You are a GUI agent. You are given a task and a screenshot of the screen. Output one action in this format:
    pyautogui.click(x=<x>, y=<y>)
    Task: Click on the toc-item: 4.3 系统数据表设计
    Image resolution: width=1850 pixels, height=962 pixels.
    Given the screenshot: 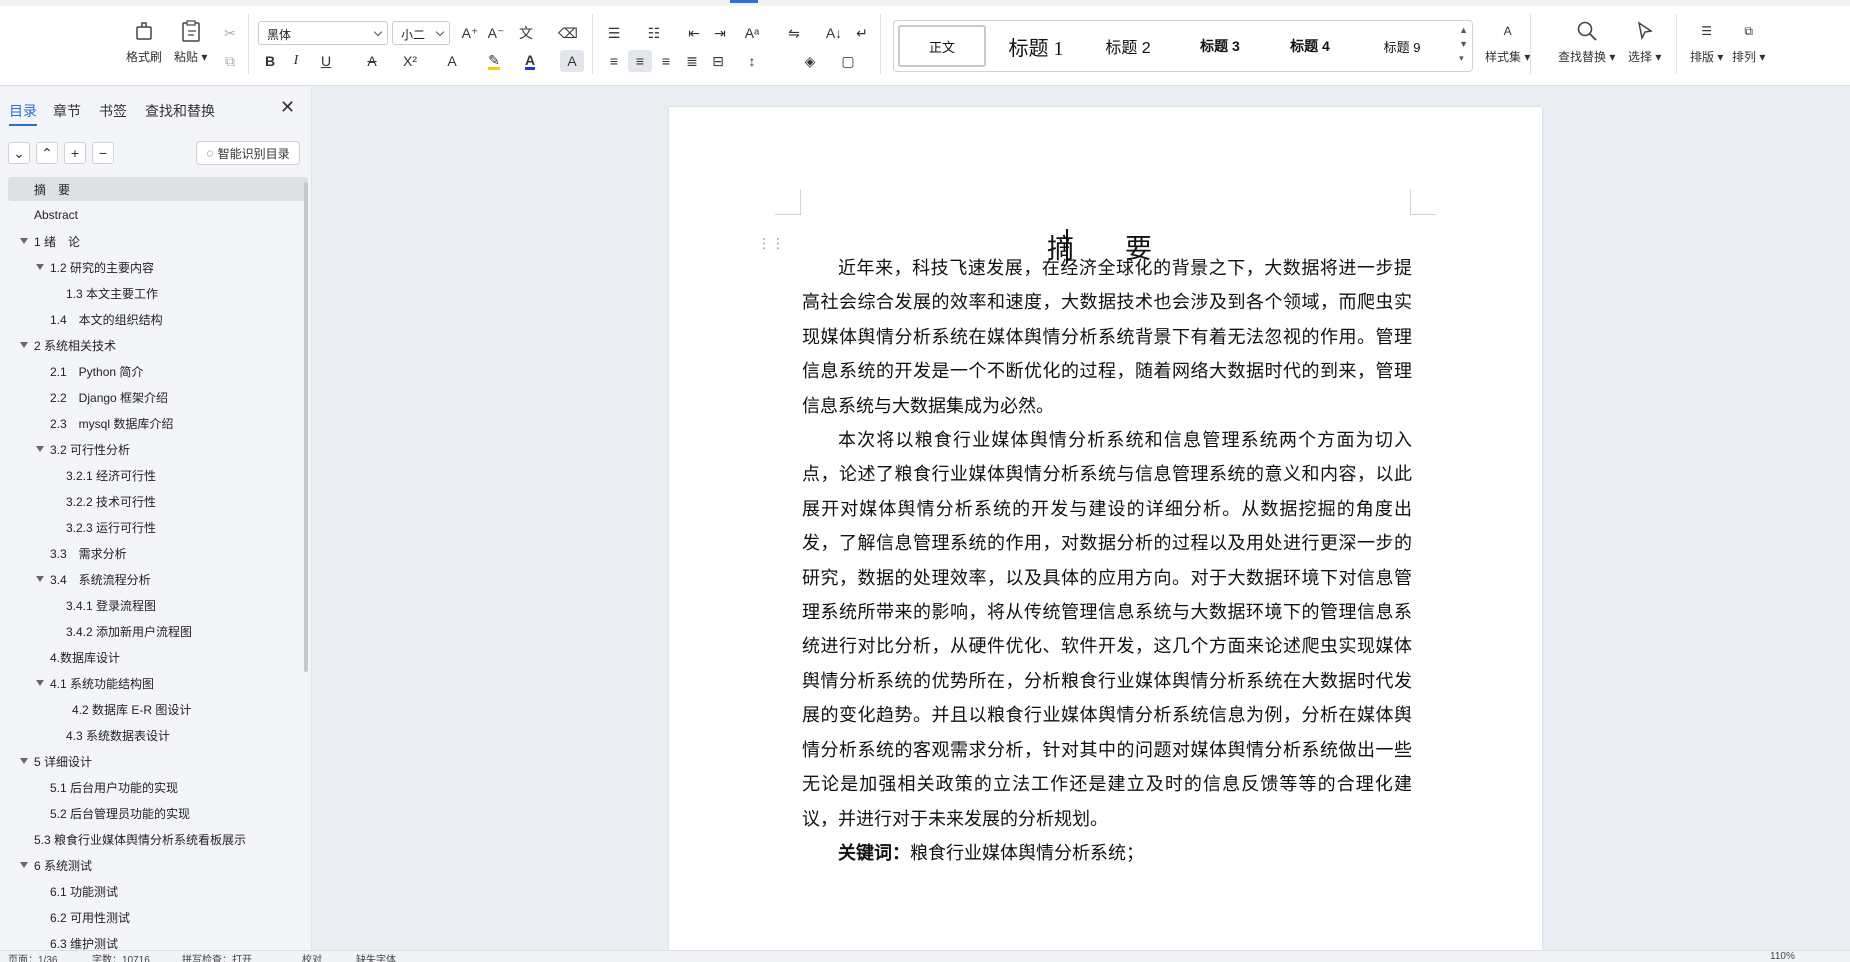 What is the action you would take?
    pyautogui.click(x=150, y=735)
    